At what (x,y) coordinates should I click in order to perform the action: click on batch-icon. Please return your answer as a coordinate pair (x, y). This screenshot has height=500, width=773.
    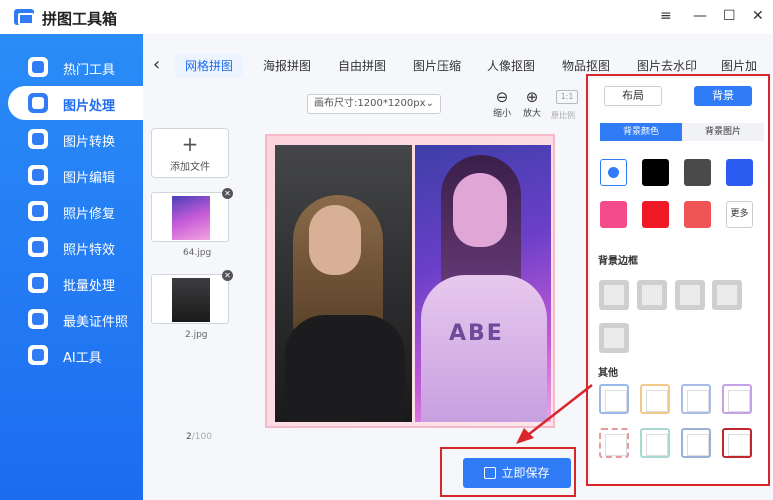
    Looking at the image, I should click on (38, 283).